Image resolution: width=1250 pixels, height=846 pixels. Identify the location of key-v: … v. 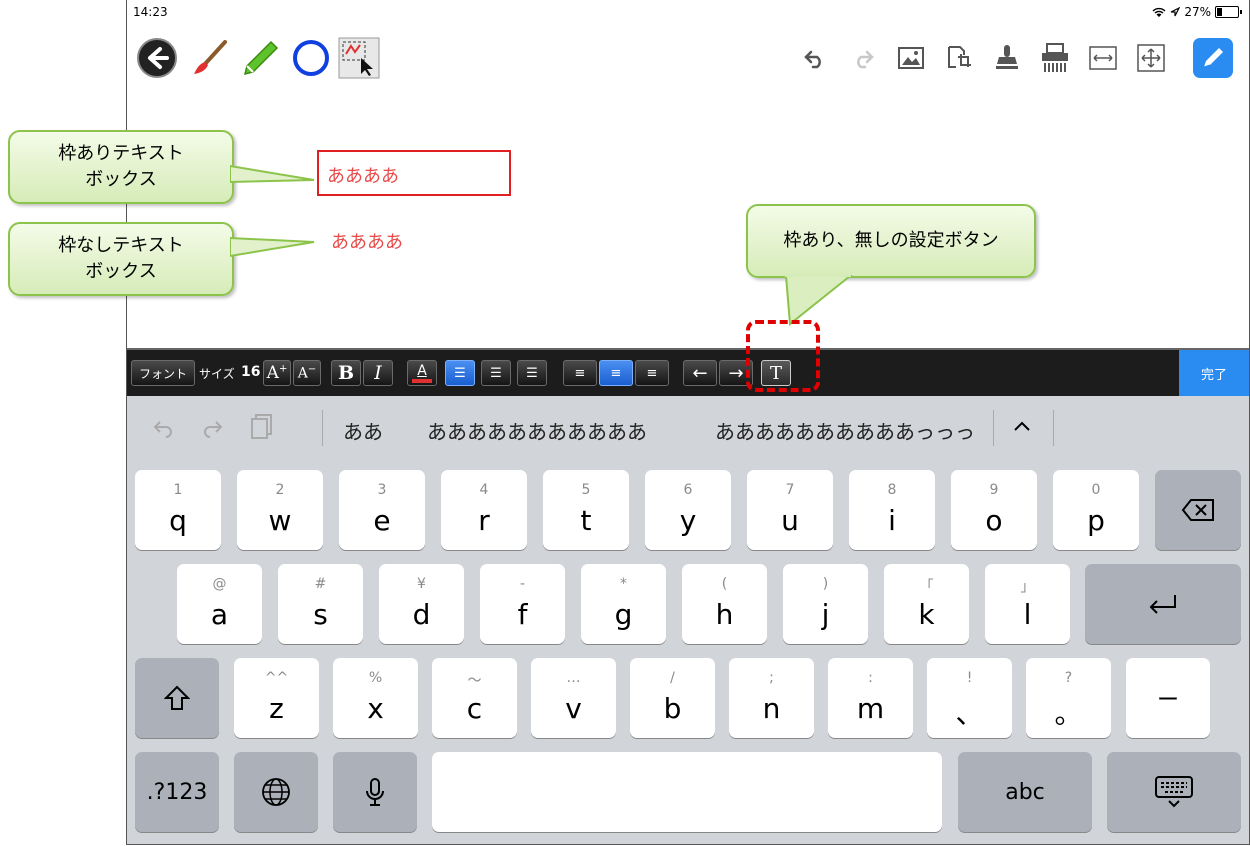
(573, 698).